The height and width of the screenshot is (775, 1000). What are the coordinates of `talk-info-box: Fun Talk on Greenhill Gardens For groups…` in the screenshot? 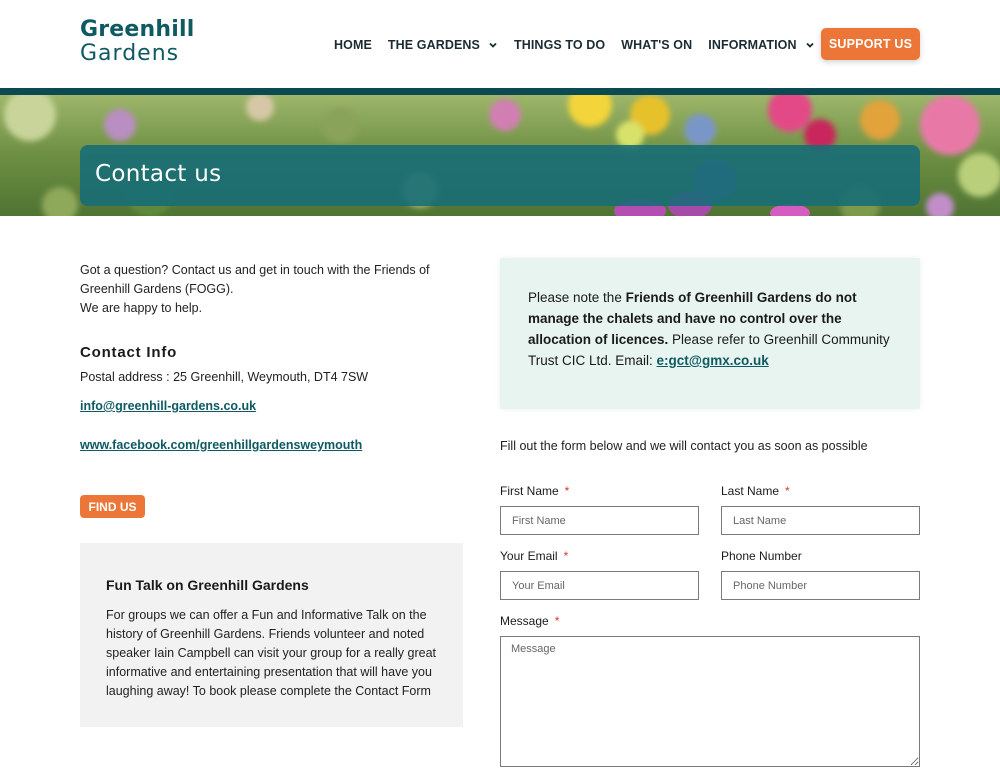 It's located at (271, 635).